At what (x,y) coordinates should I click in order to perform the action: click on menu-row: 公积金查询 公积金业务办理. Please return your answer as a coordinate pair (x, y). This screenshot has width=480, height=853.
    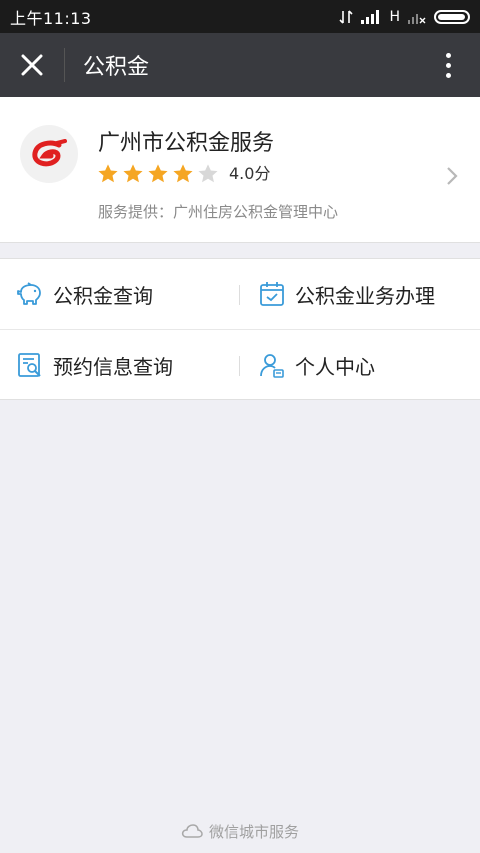
    Looking at the image, I should click on (240, 294).